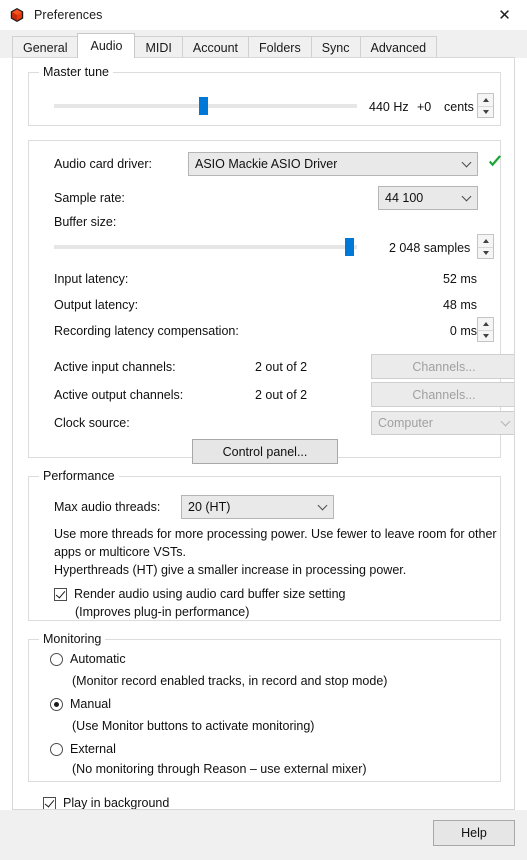  What do you see at coordinates (281, 367) in the screenshot?
I see `active-input-channels-value: 2 out of 2` at bounding box center [281, 367].